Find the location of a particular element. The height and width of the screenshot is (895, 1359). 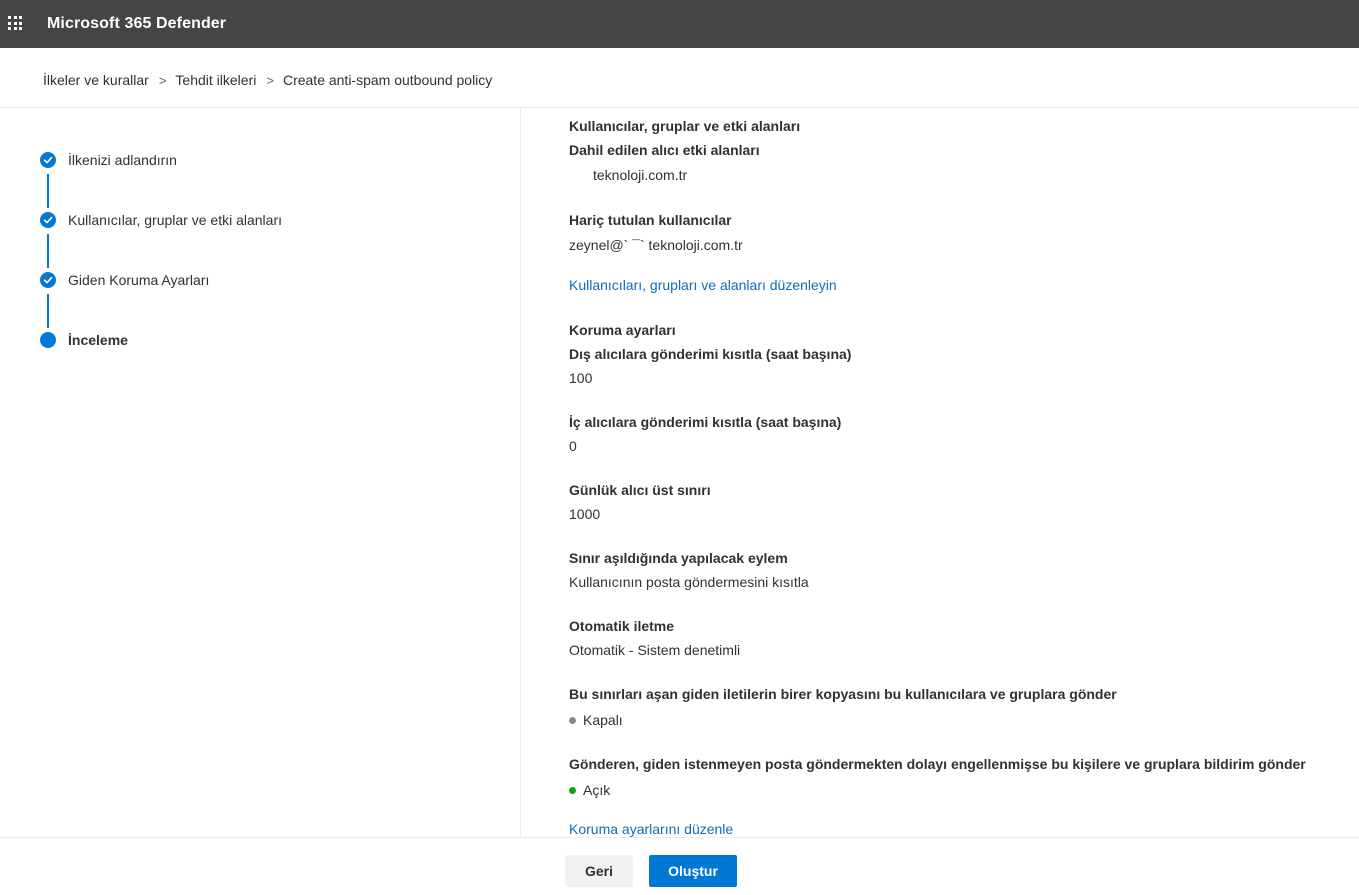

waffle-icon is located at coordinates (15, 23).